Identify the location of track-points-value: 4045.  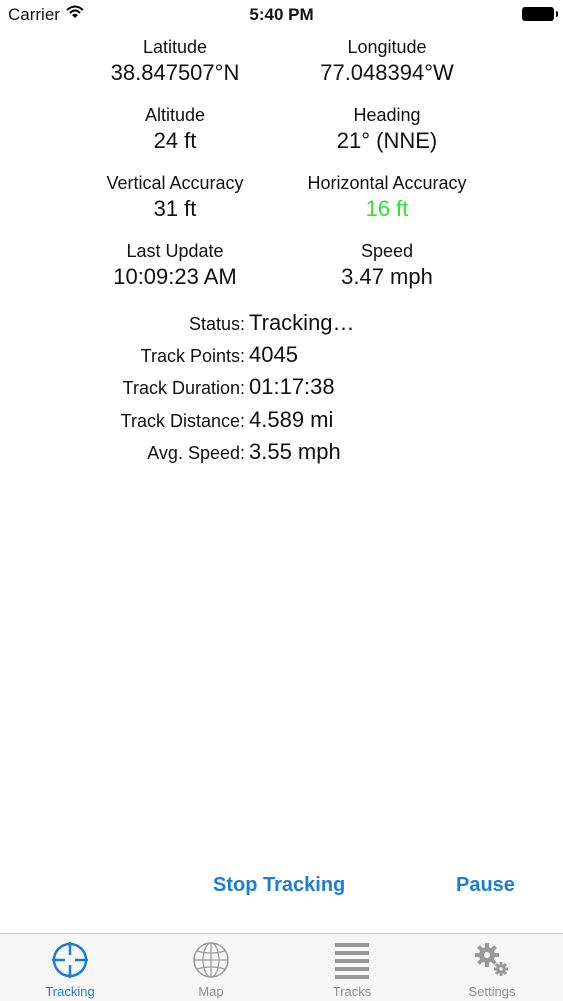
(273, 354).